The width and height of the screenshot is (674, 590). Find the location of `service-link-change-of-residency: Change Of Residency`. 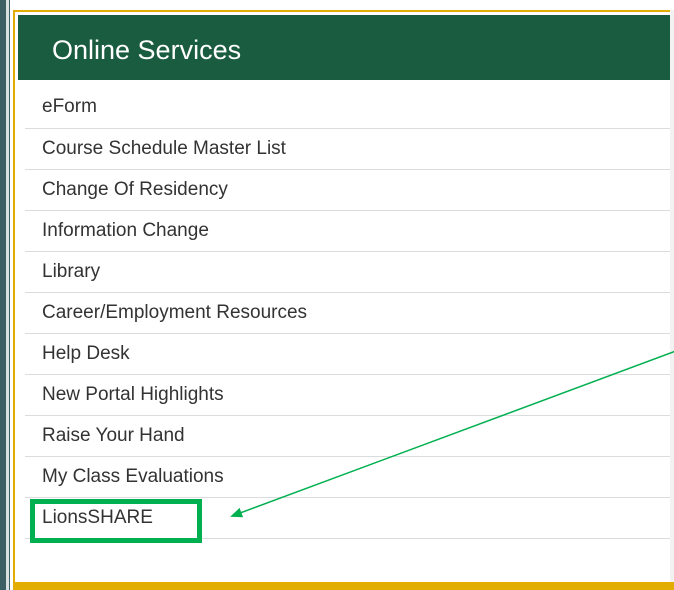

service-link-change-of-residency: Change Of Residency is located at coordinates (349, 190).